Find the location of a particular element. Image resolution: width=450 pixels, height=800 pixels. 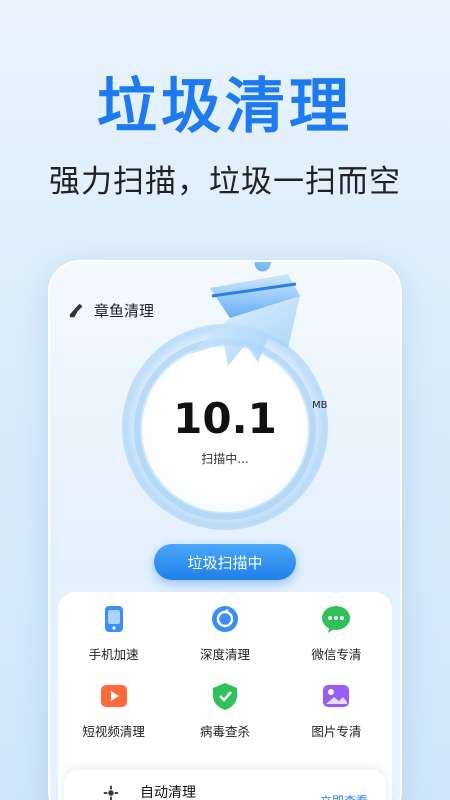

feature-label: 微信专清 is located at coordinates (336, 654).